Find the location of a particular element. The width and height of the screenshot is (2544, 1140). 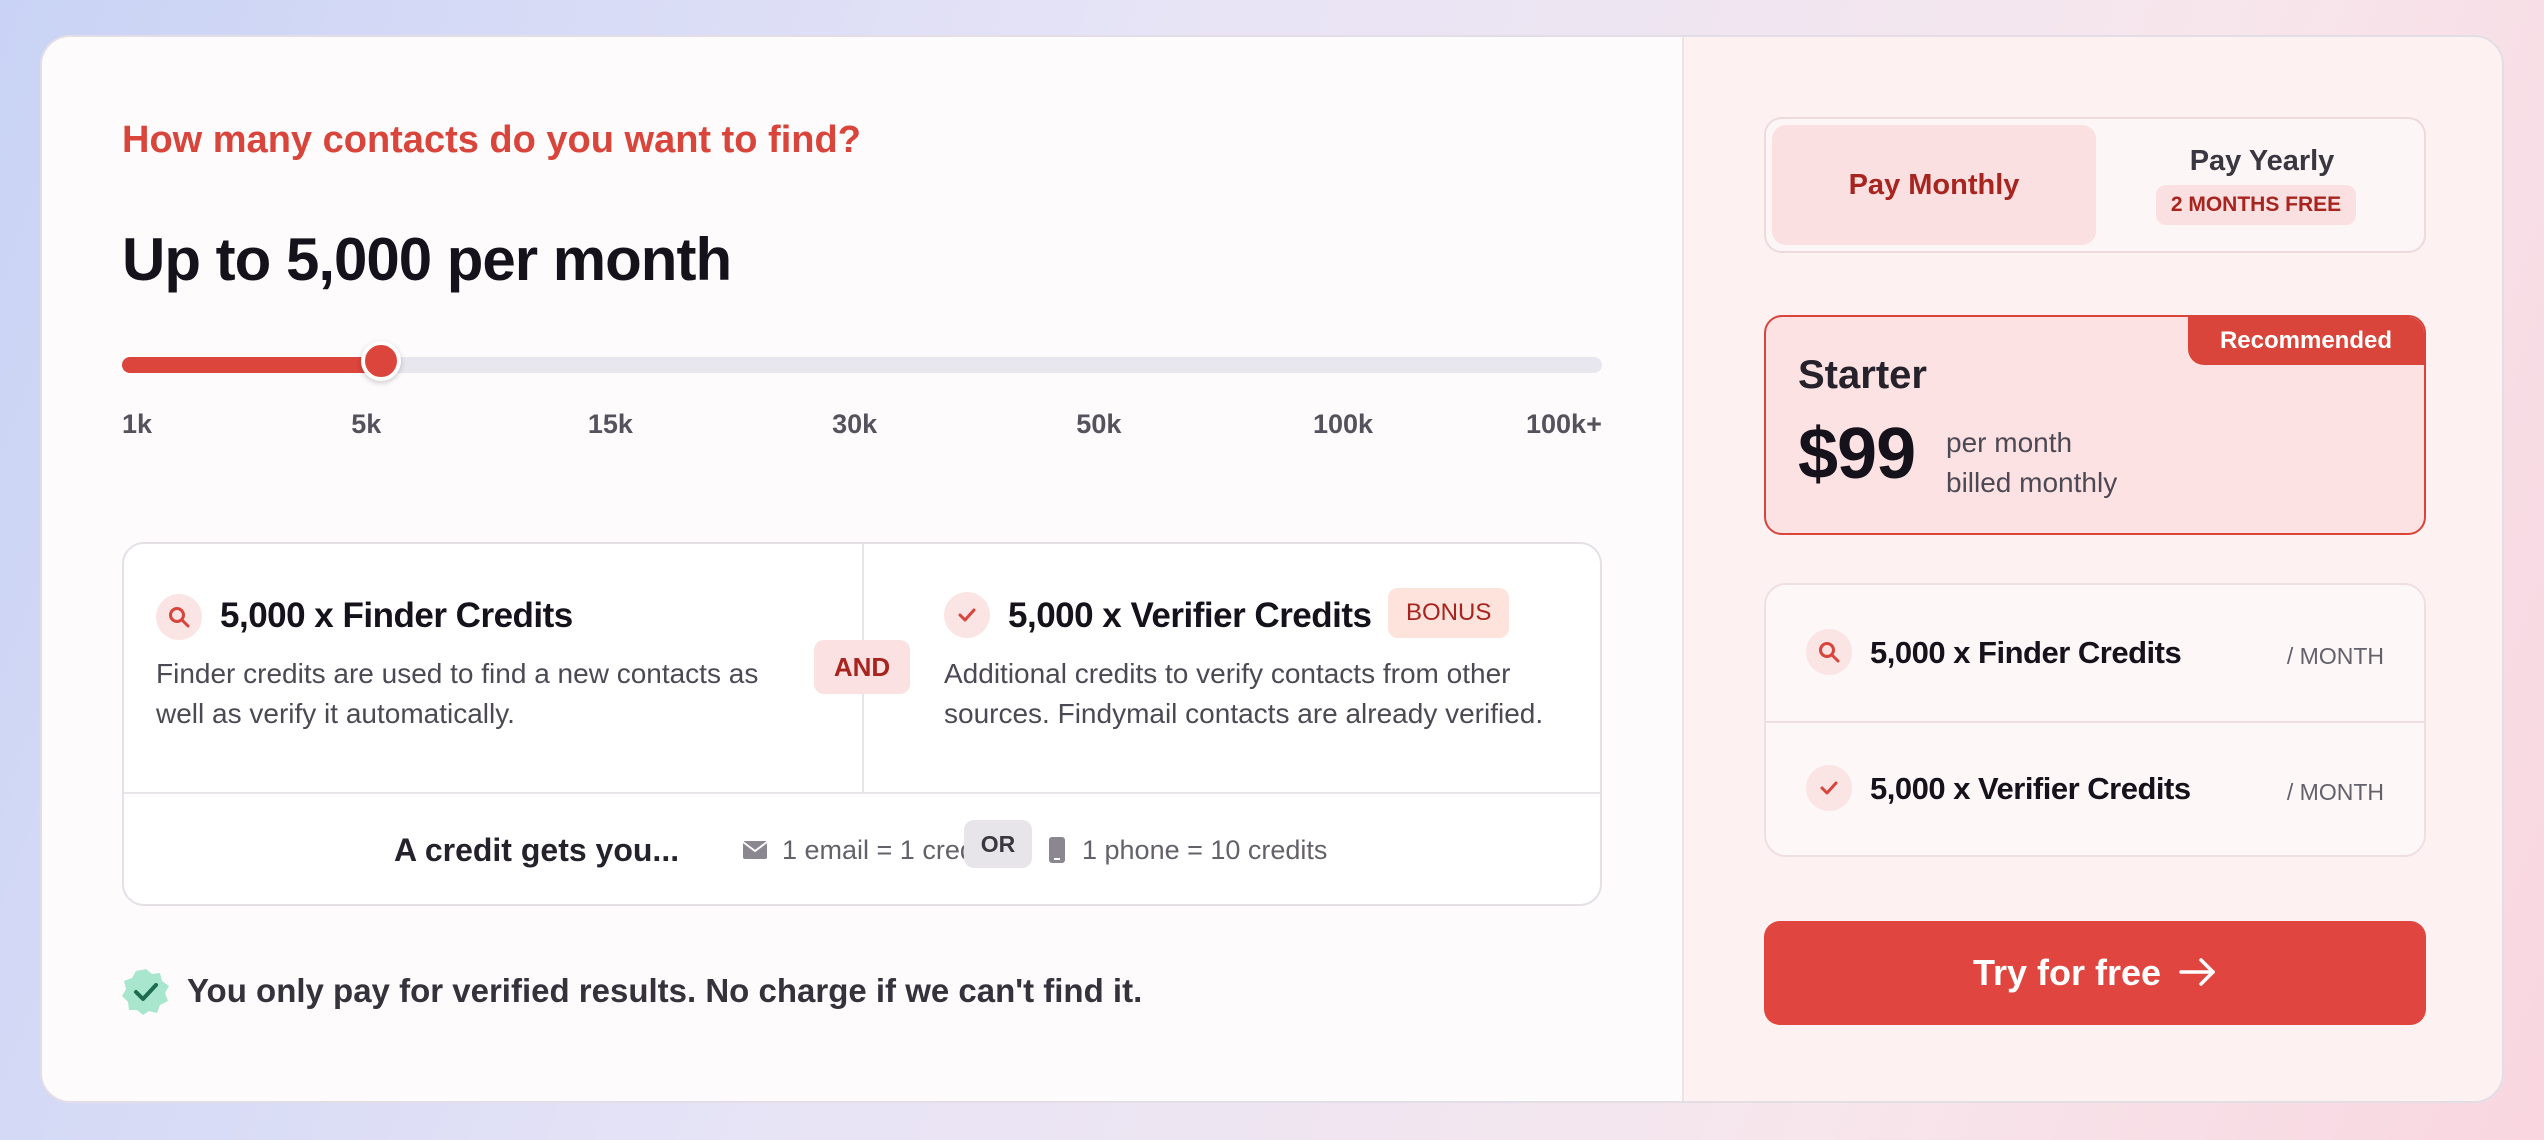

verified-check-icon is located at coordinates (145, 992).